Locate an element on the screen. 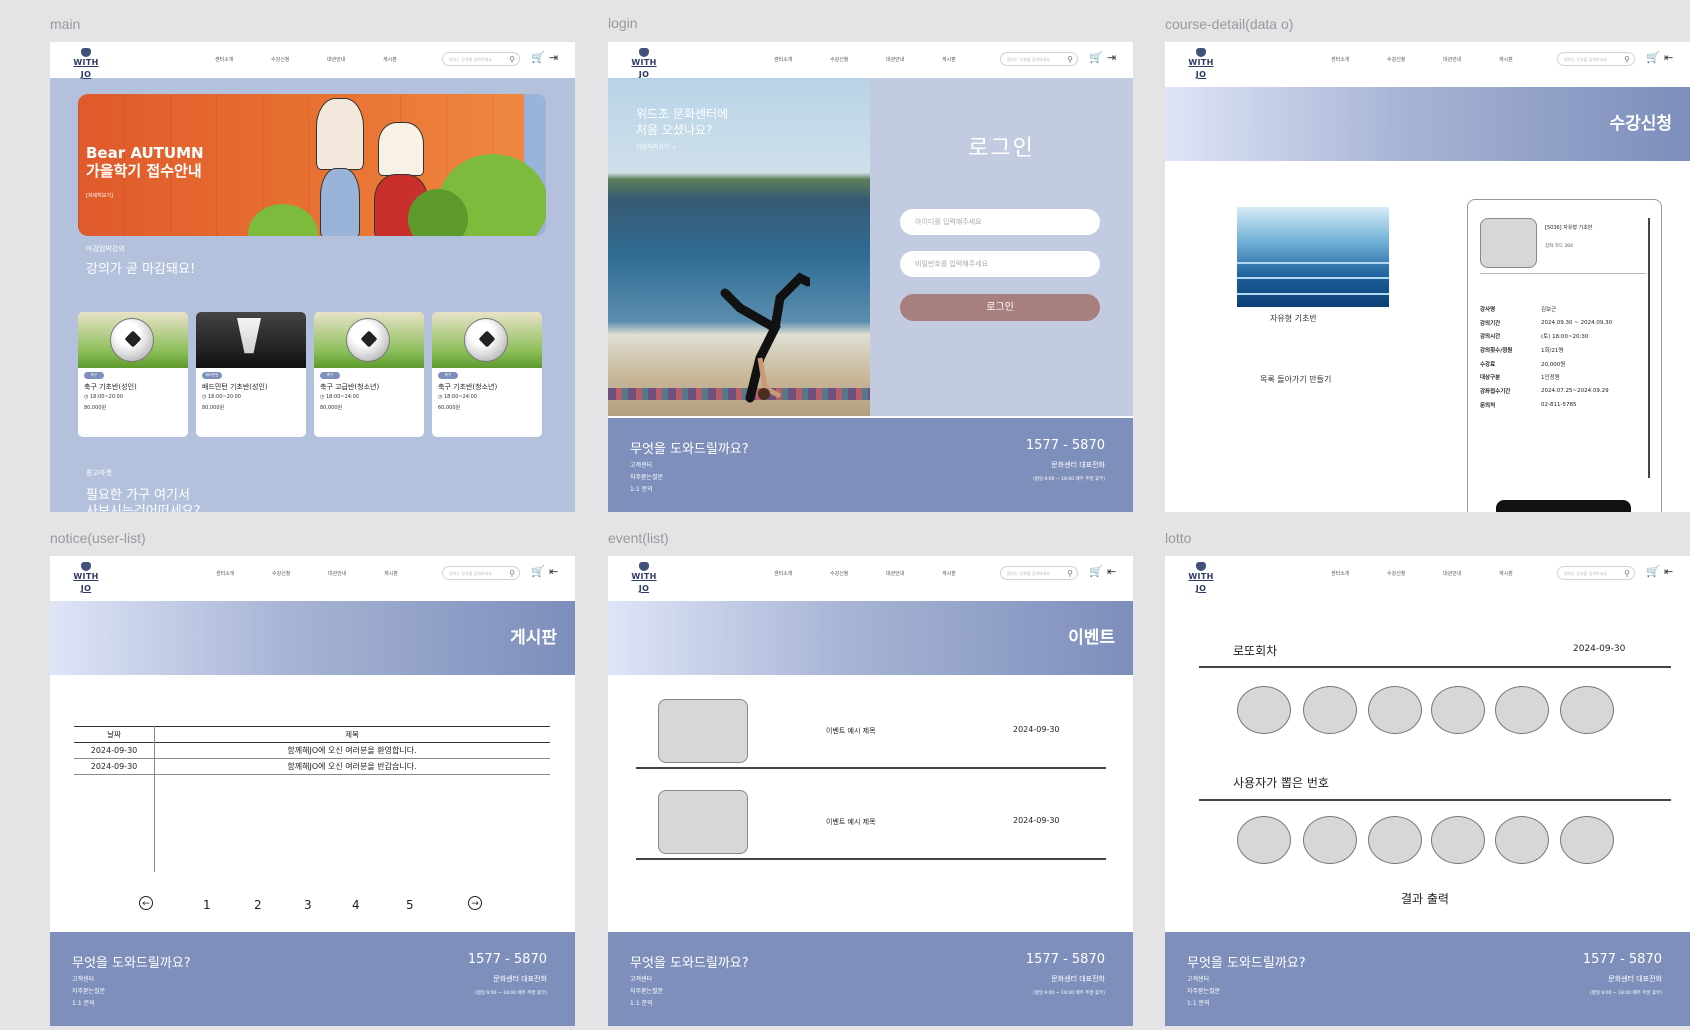 This screenshot has width=1690, height=1030. scrollbar is located at coordinates (1649, 348).